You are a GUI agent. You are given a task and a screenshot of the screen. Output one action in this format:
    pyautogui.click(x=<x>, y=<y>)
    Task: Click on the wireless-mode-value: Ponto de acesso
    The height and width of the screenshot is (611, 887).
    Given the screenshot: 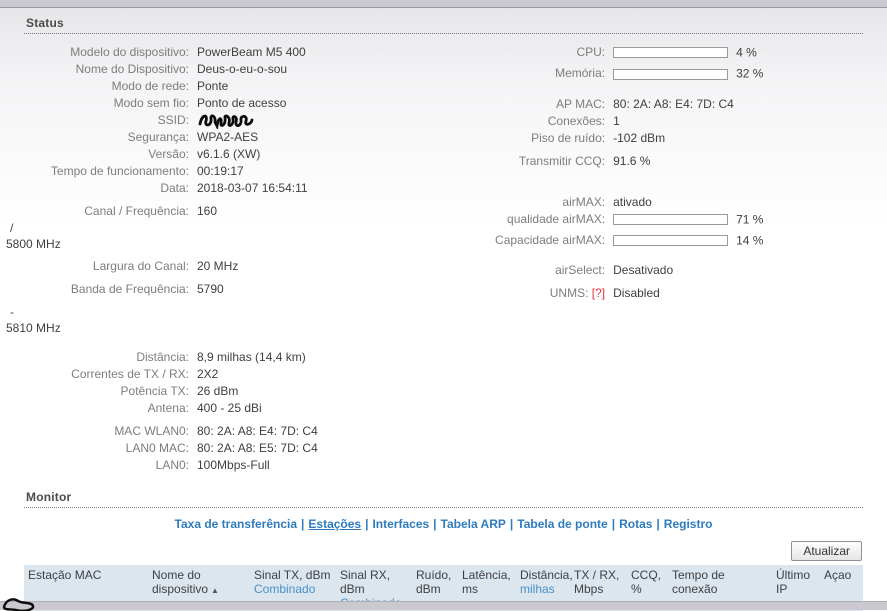 What is the action you would take?
    pyautogui.click(x=242, y=103)
    